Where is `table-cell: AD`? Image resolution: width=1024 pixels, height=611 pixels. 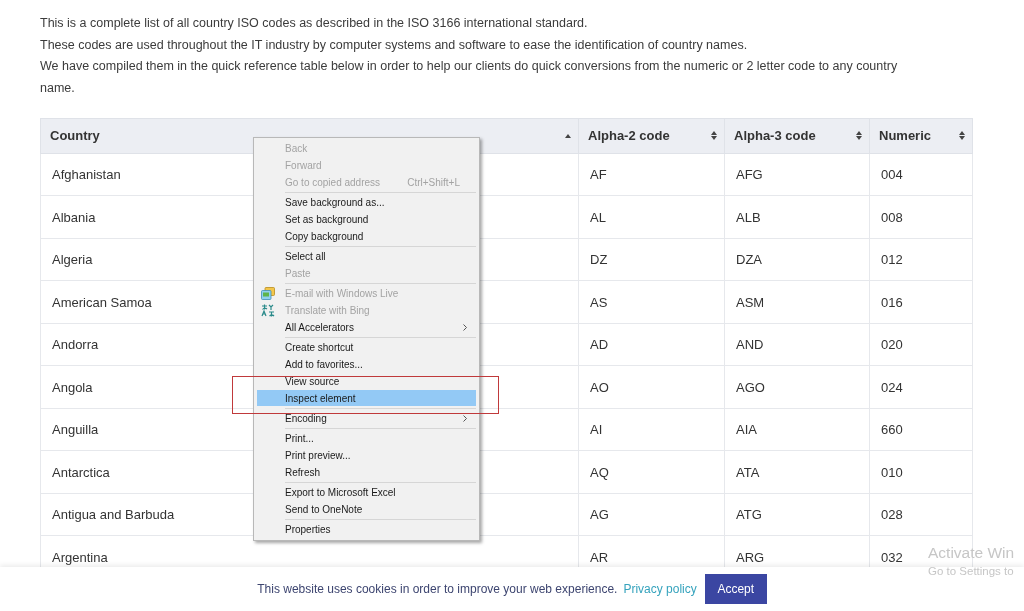
table-cell: AD is located at coordinates (651, 344).